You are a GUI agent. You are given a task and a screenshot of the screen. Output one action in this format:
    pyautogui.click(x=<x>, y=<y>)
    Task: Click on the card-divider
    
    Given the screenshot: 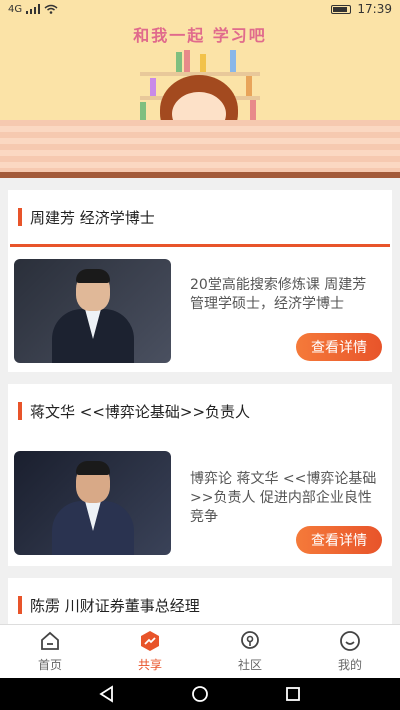 What is the action you would take?
    pyautogui.click(x=200, y=245)
    